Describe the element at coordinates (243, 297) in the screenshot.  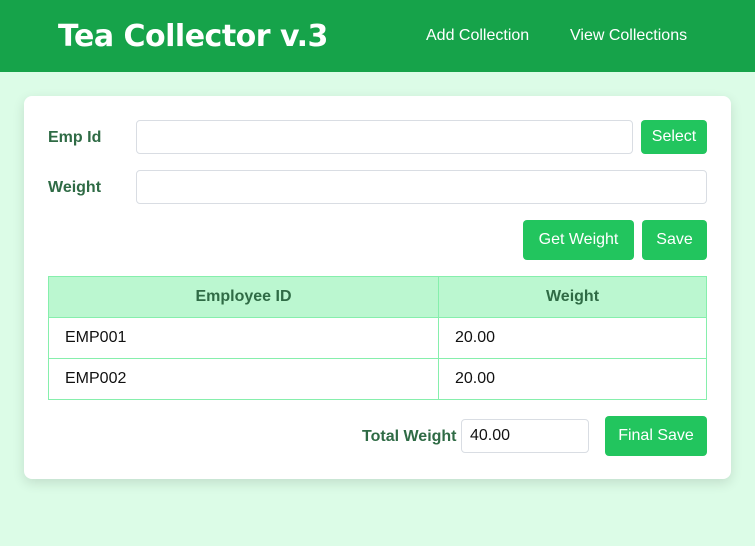
I see `header-employee-id: Employee ID` at that location.